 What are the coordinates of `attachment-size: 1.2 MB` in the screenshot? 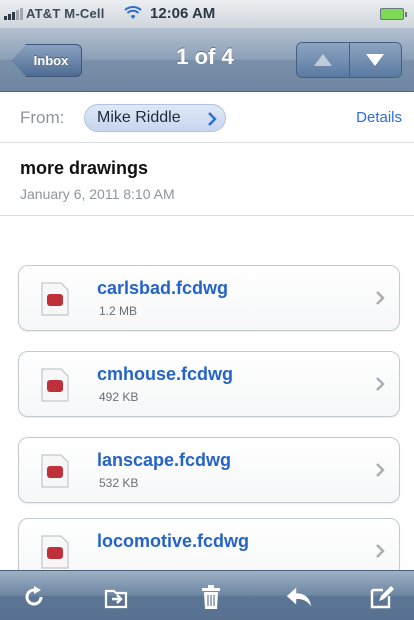 It's located at (118, 311).